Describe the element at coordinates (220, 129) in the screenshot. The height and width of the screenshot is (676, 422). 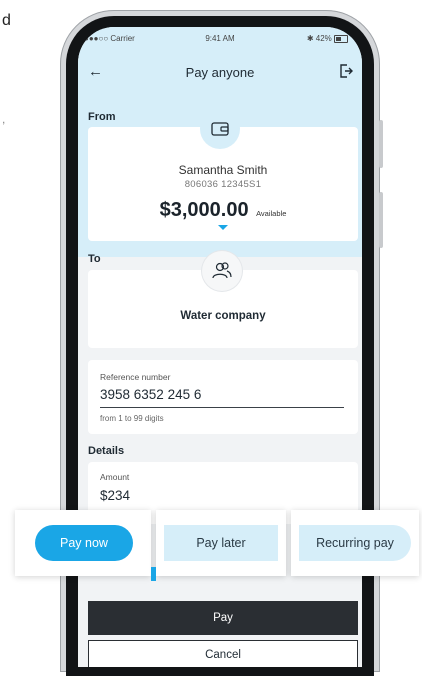
I see `wallet-icon` at that location.